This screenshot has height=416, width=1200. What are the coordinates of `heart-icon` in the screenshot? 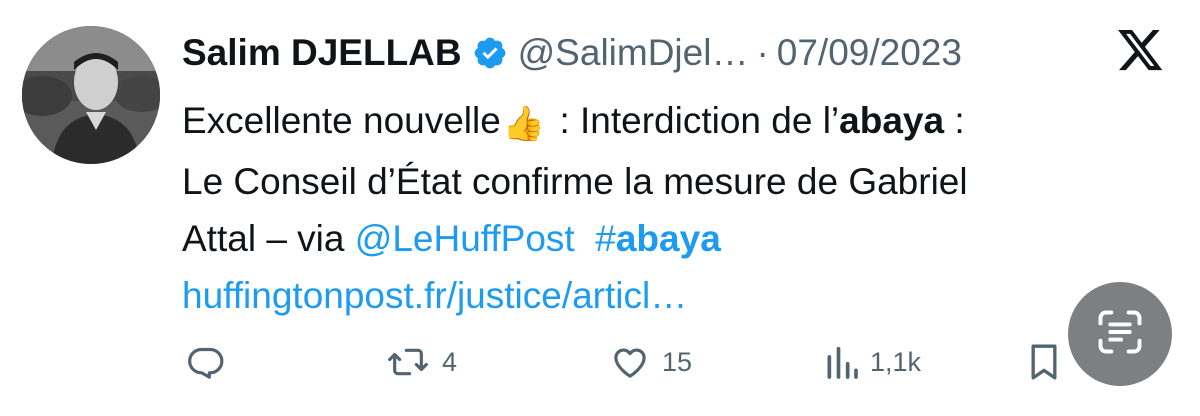 It's located at (630, 362).